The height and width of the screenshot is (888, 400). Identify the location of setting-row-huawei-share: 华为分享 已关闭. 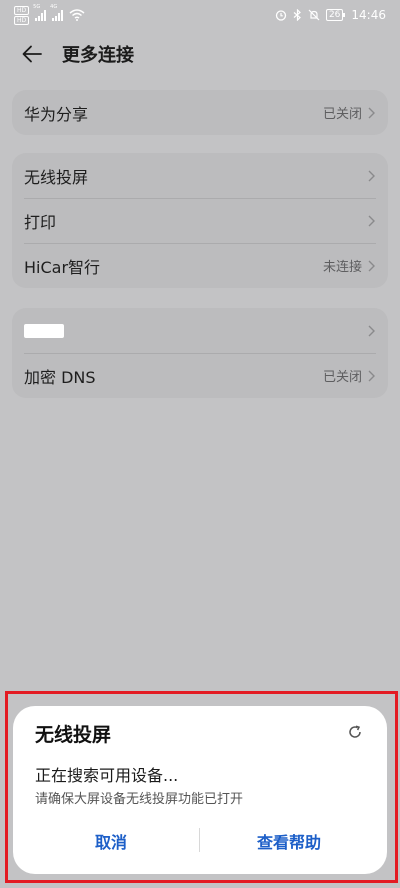
(200, 112).